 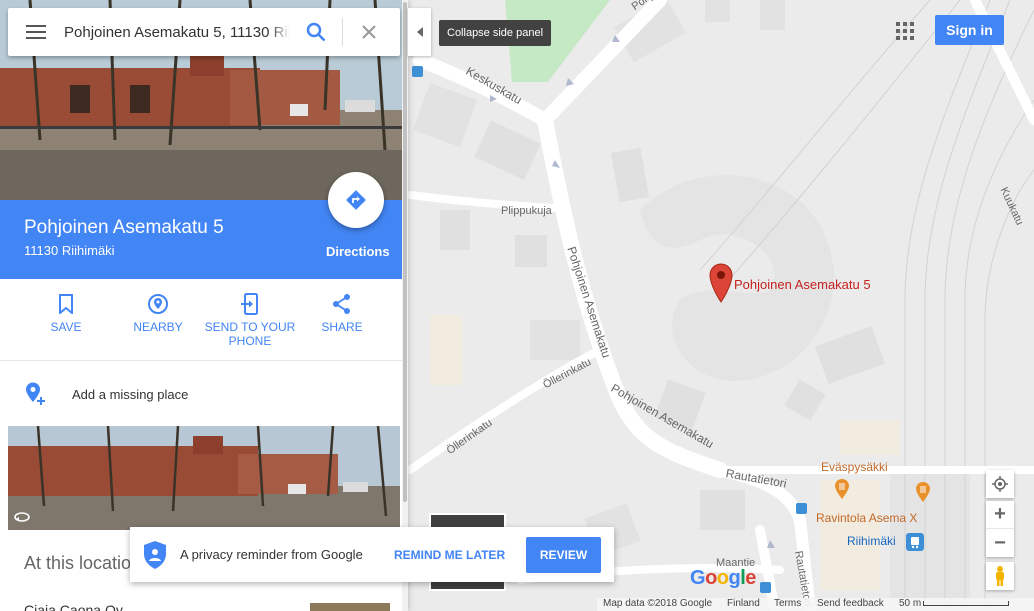 What do you see at coordinates (658, 603) in the screenshot?
I see `map-data-attribution: Map data ©2018 Google` at bounding box center [658, 603].